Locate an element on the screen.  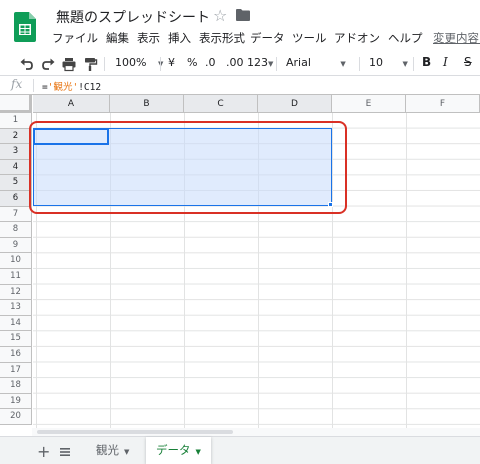
row-header-5: 5 is located at coordinates (16, 183).